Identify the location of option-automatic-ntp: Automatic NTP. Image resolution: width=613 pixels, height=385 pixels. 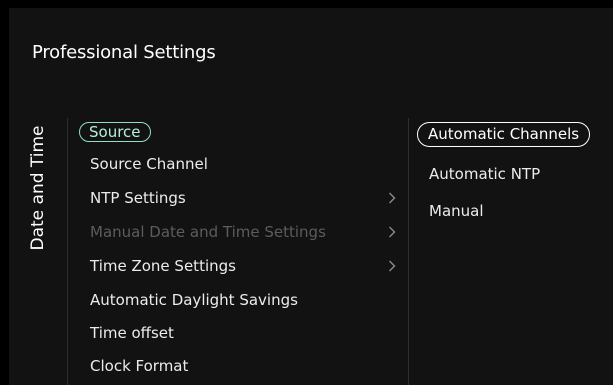
(484, 174).